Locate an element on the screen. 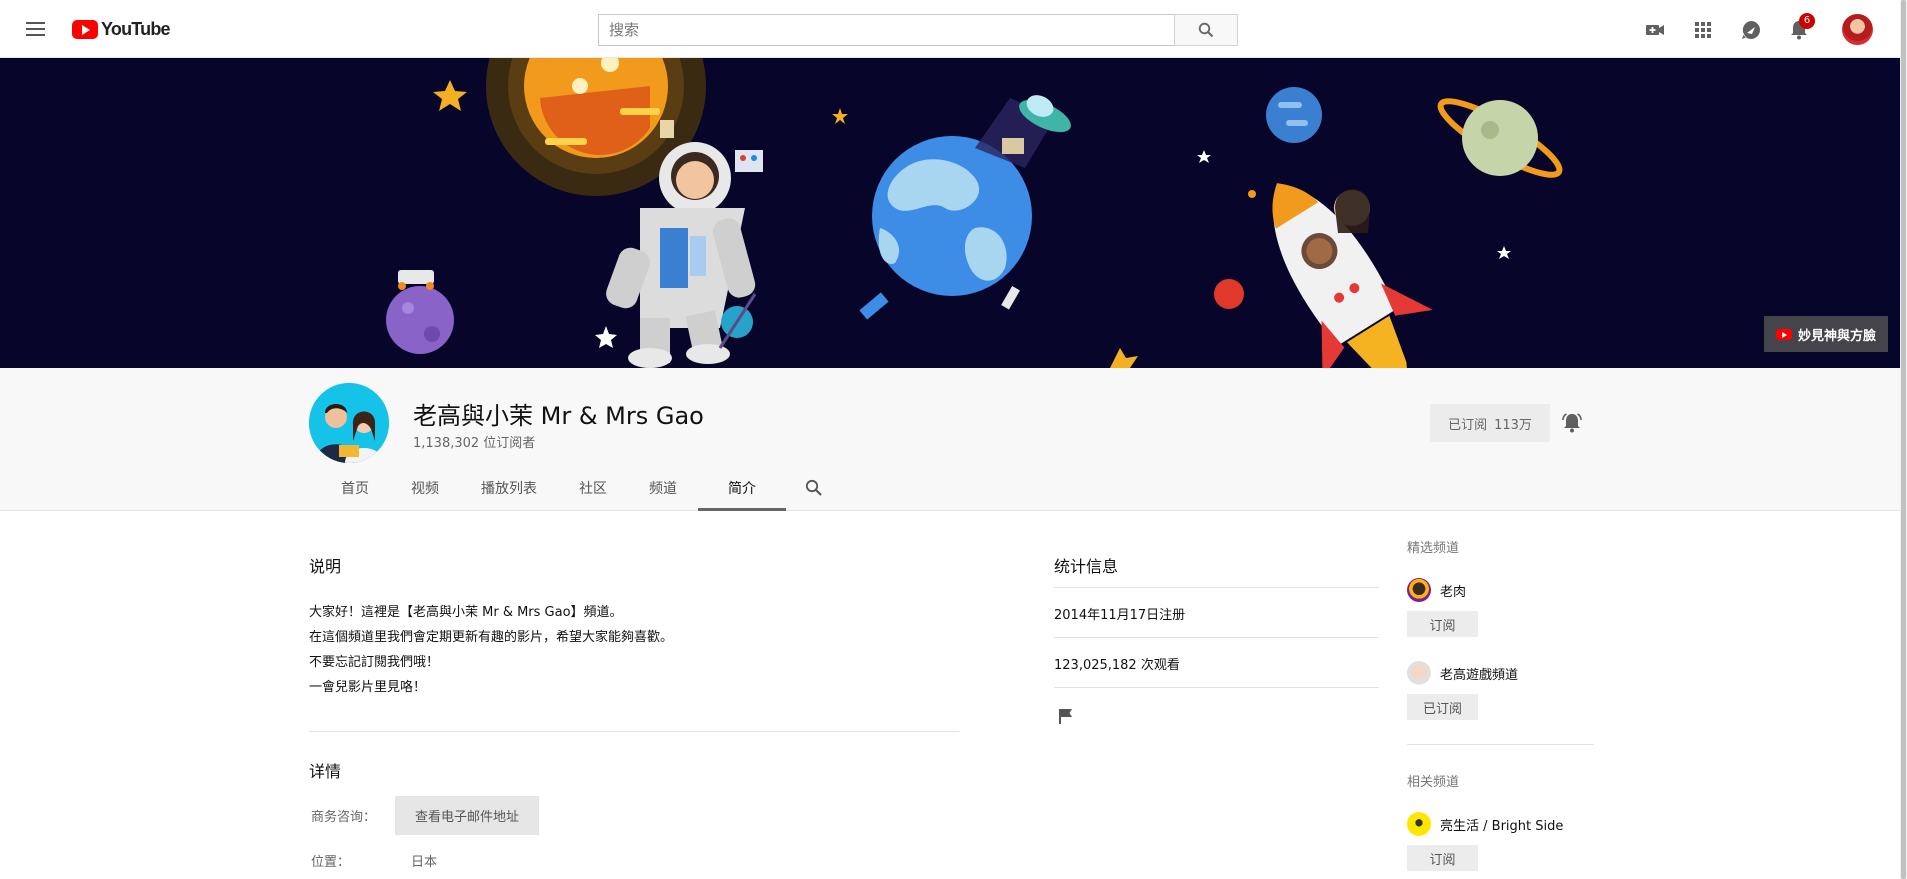 This screenshot has height=879, width=1907. related-channels-title: 相关频道 is located at coordinates (1433, 782).